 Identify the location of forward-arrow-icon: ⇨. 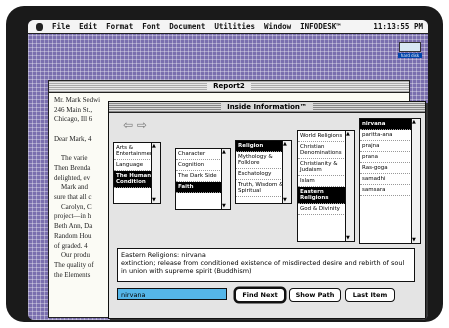
(142, 125).